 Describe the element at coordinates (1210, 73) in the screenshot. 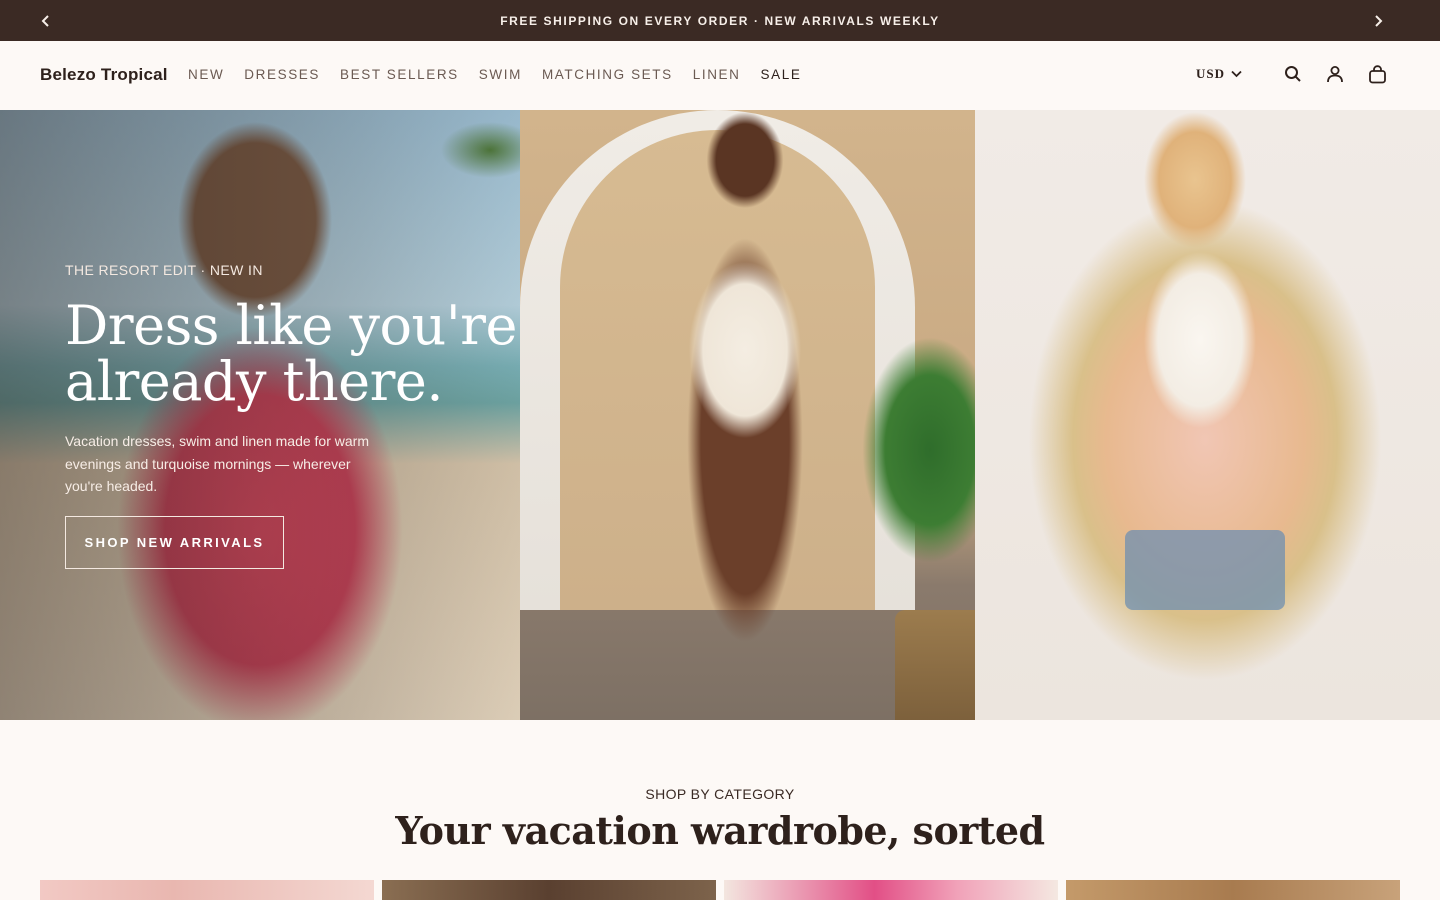

I see `currency-label: USD` at that location.